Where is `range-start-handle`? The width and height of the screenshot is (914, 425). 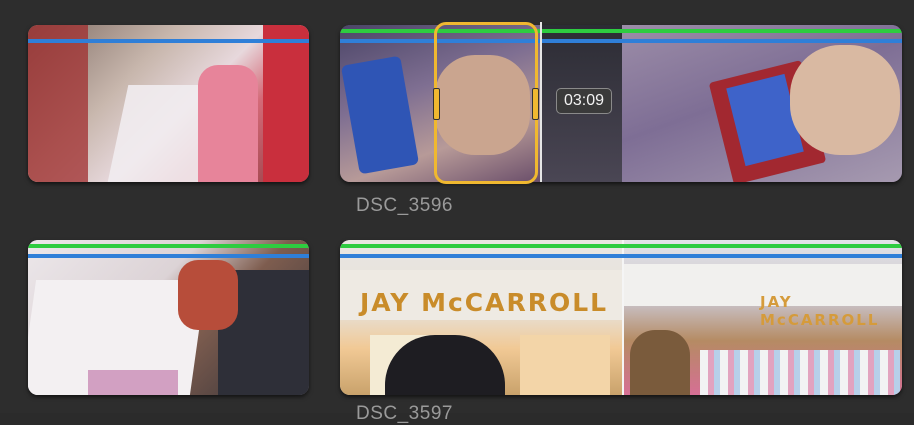 range-start-handle is located at coordinates (436, 104).